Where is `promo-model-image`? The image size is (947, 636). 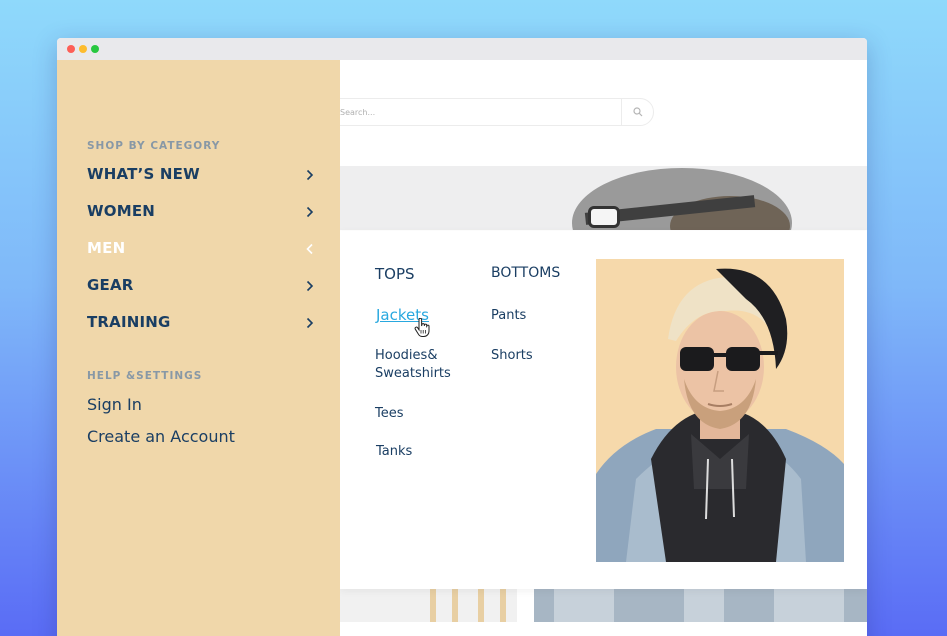 promo-model-image is located at coordinates (720, 410).